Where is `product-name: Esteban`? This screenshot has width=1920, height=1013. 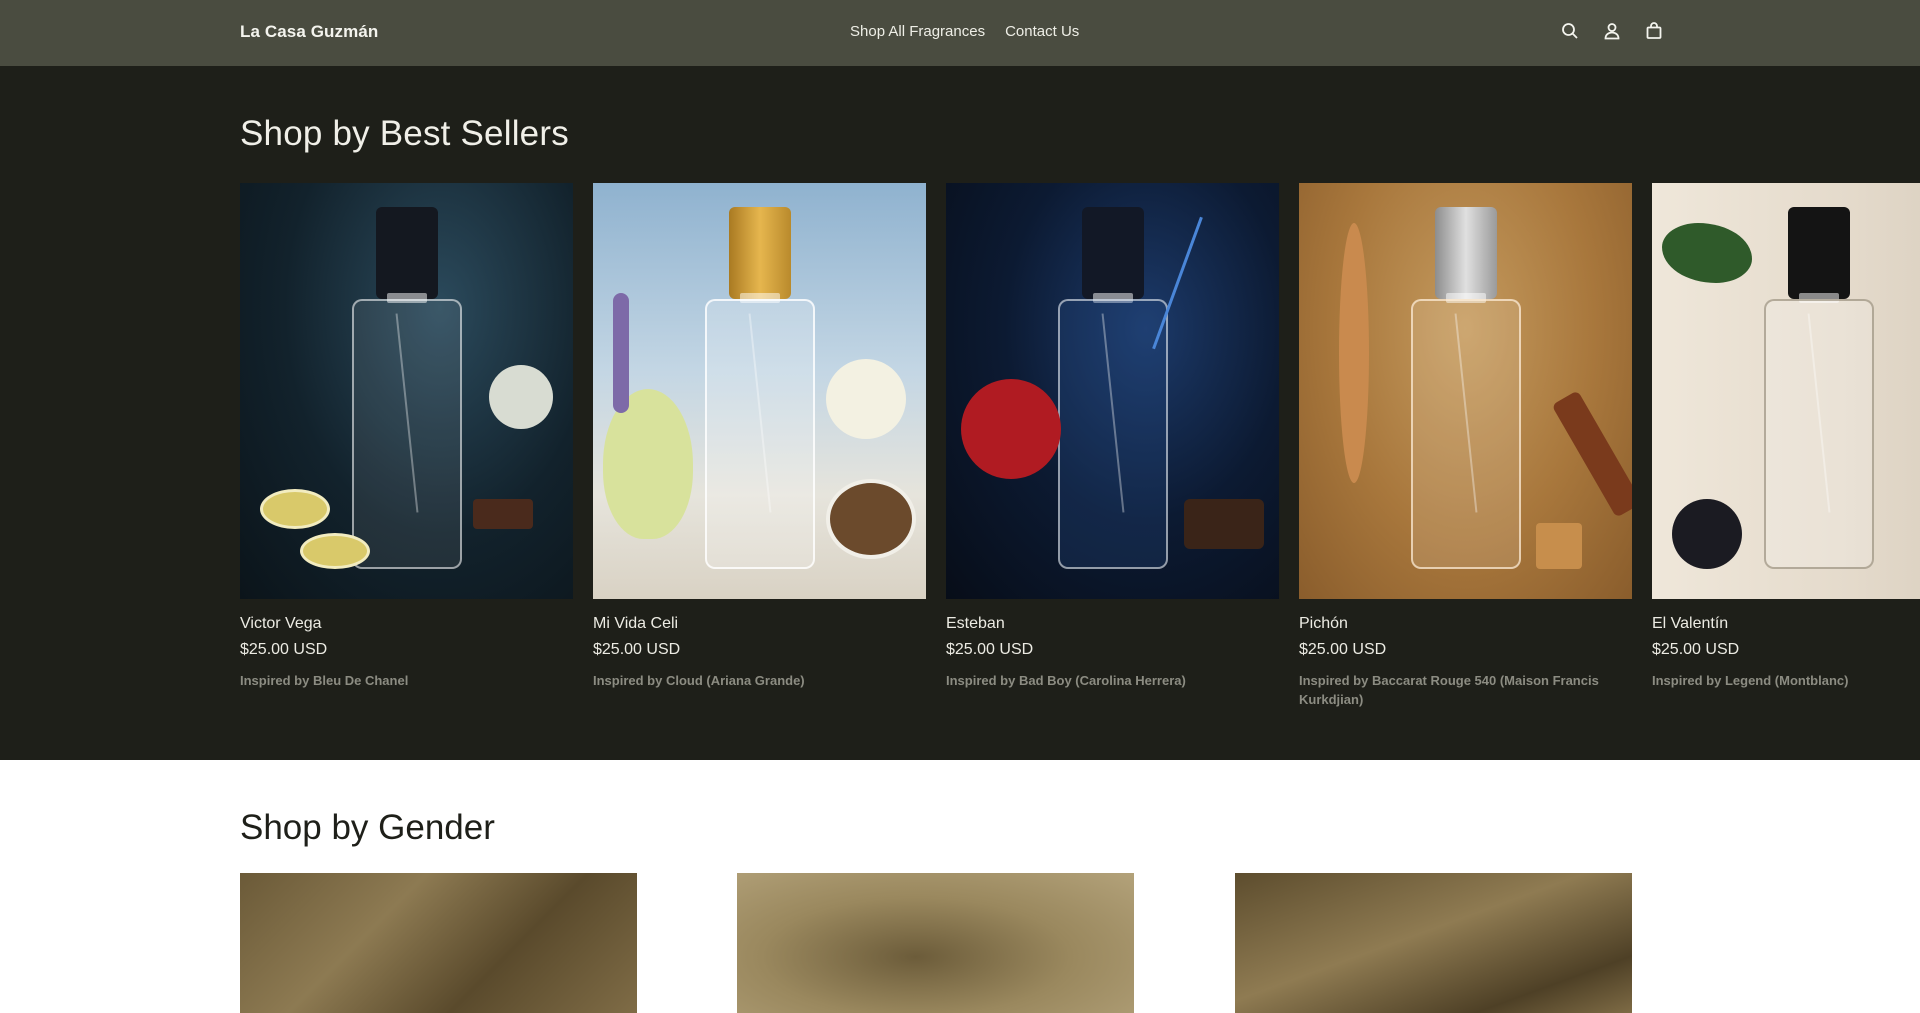 product-name: Esteban is located at coordinates (1112, 624).